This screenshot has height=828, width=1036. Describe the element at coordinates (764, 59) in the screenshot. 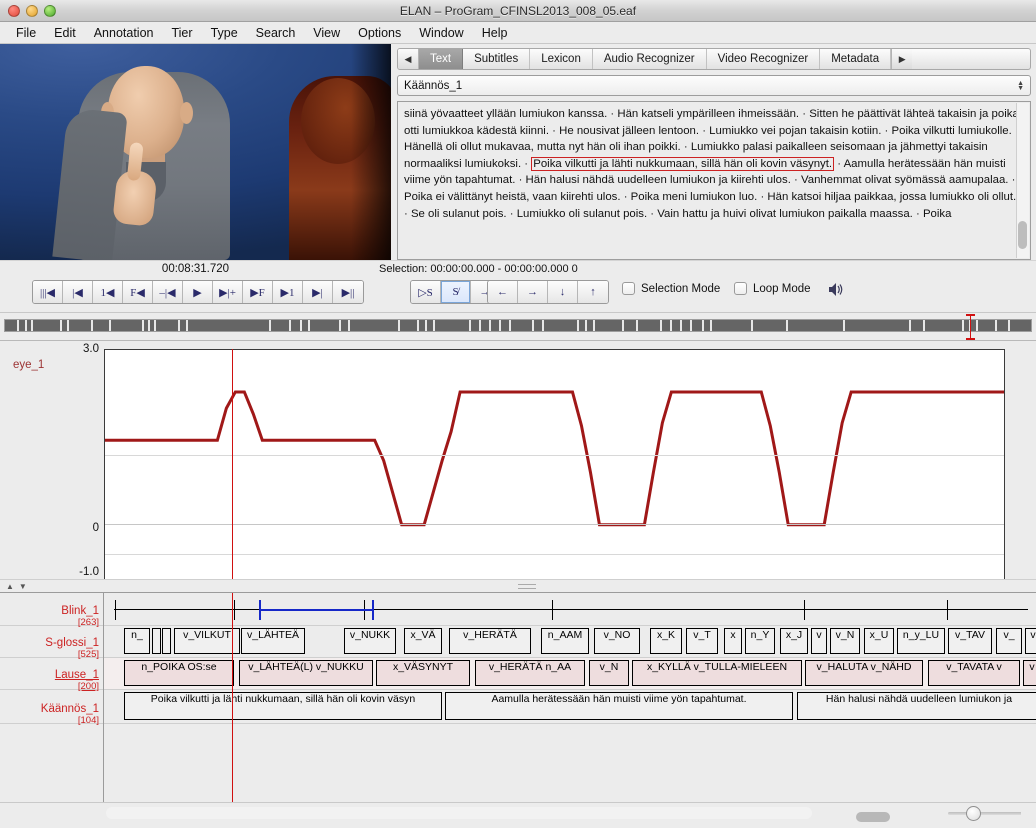

I see `tab-video-recognizer: Video Recognizer` at that location.